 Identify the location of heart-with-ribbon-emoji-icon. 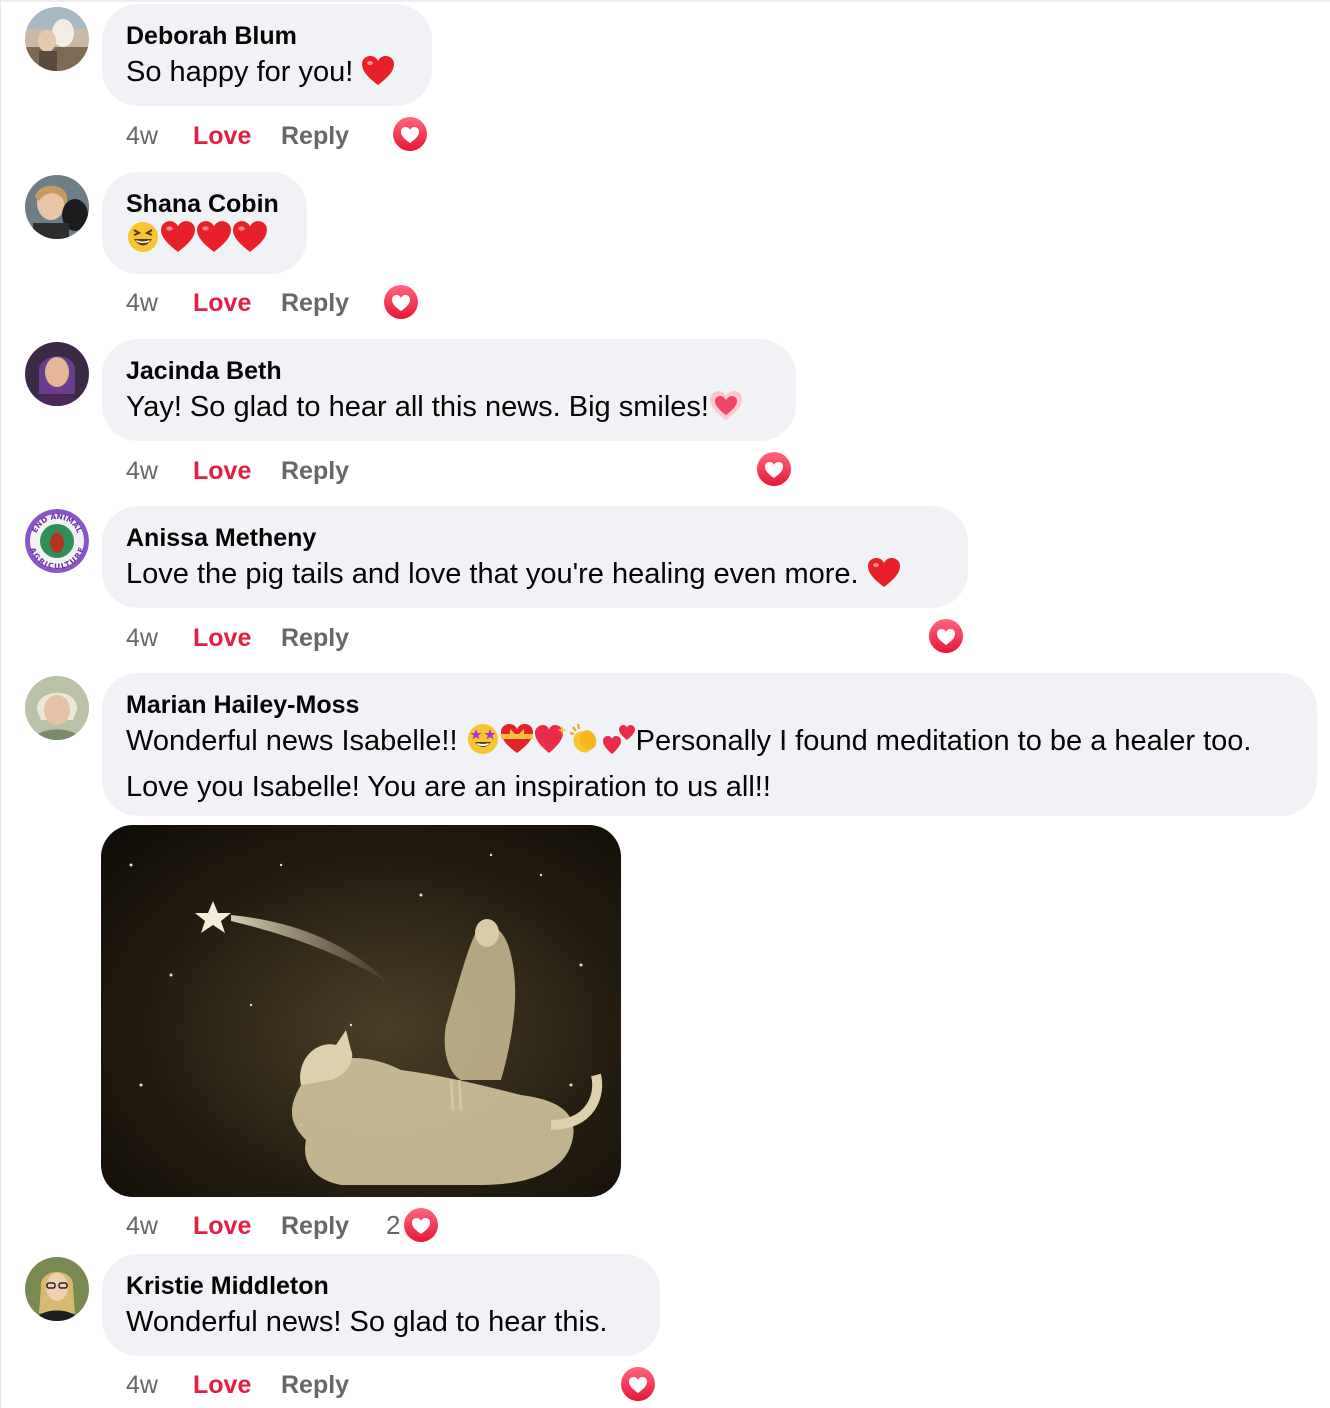
(517, 744).